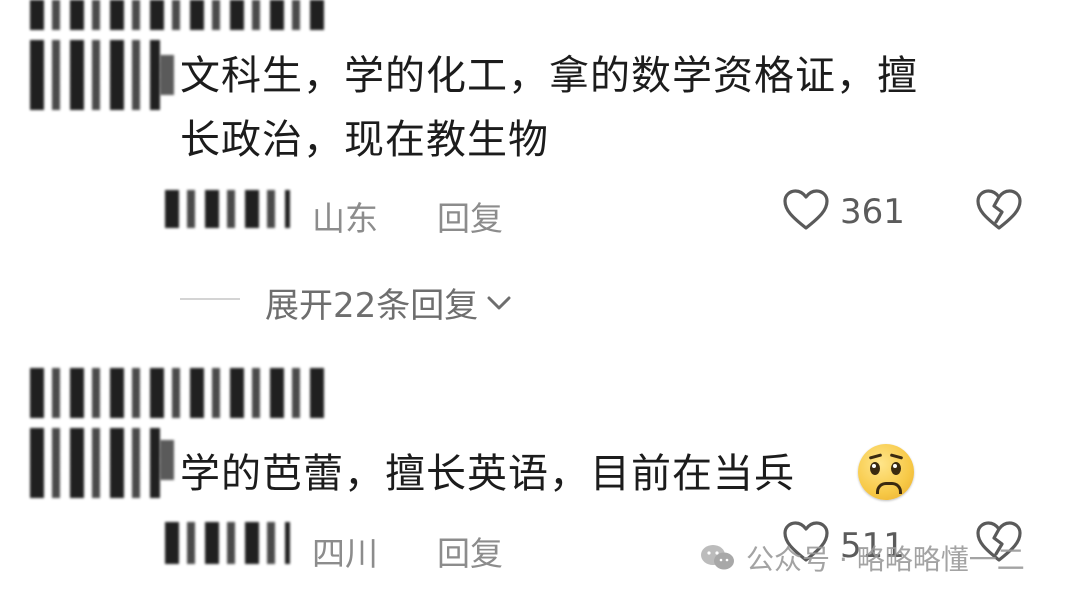 This screenshot has width=1080, height=601. I want to click on comment-text-line: 文科生，学的化工，拿的数学资格证，擅, so click(549, 76).